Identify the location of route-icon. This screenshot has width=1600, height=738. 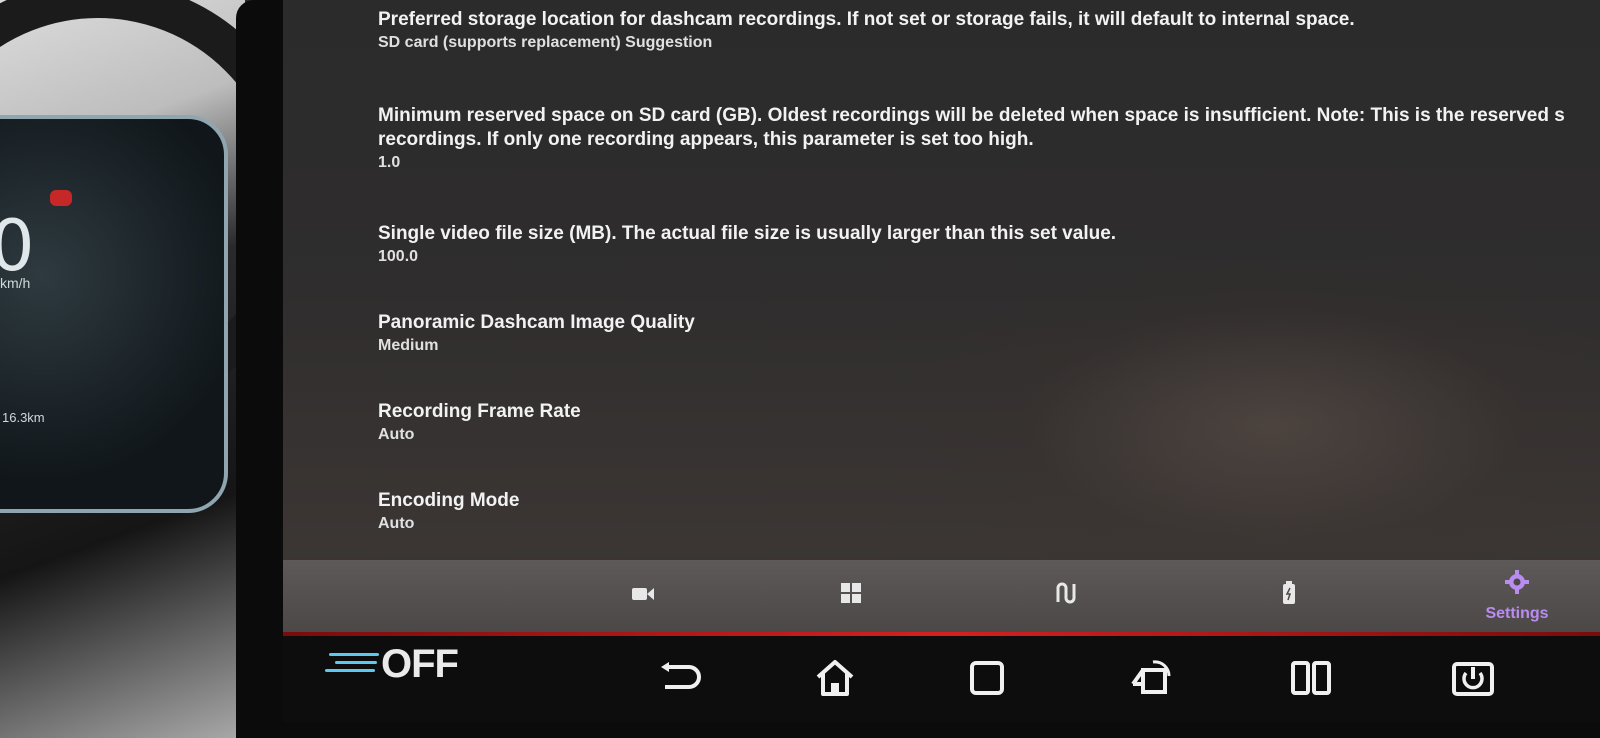
(1067, 596).